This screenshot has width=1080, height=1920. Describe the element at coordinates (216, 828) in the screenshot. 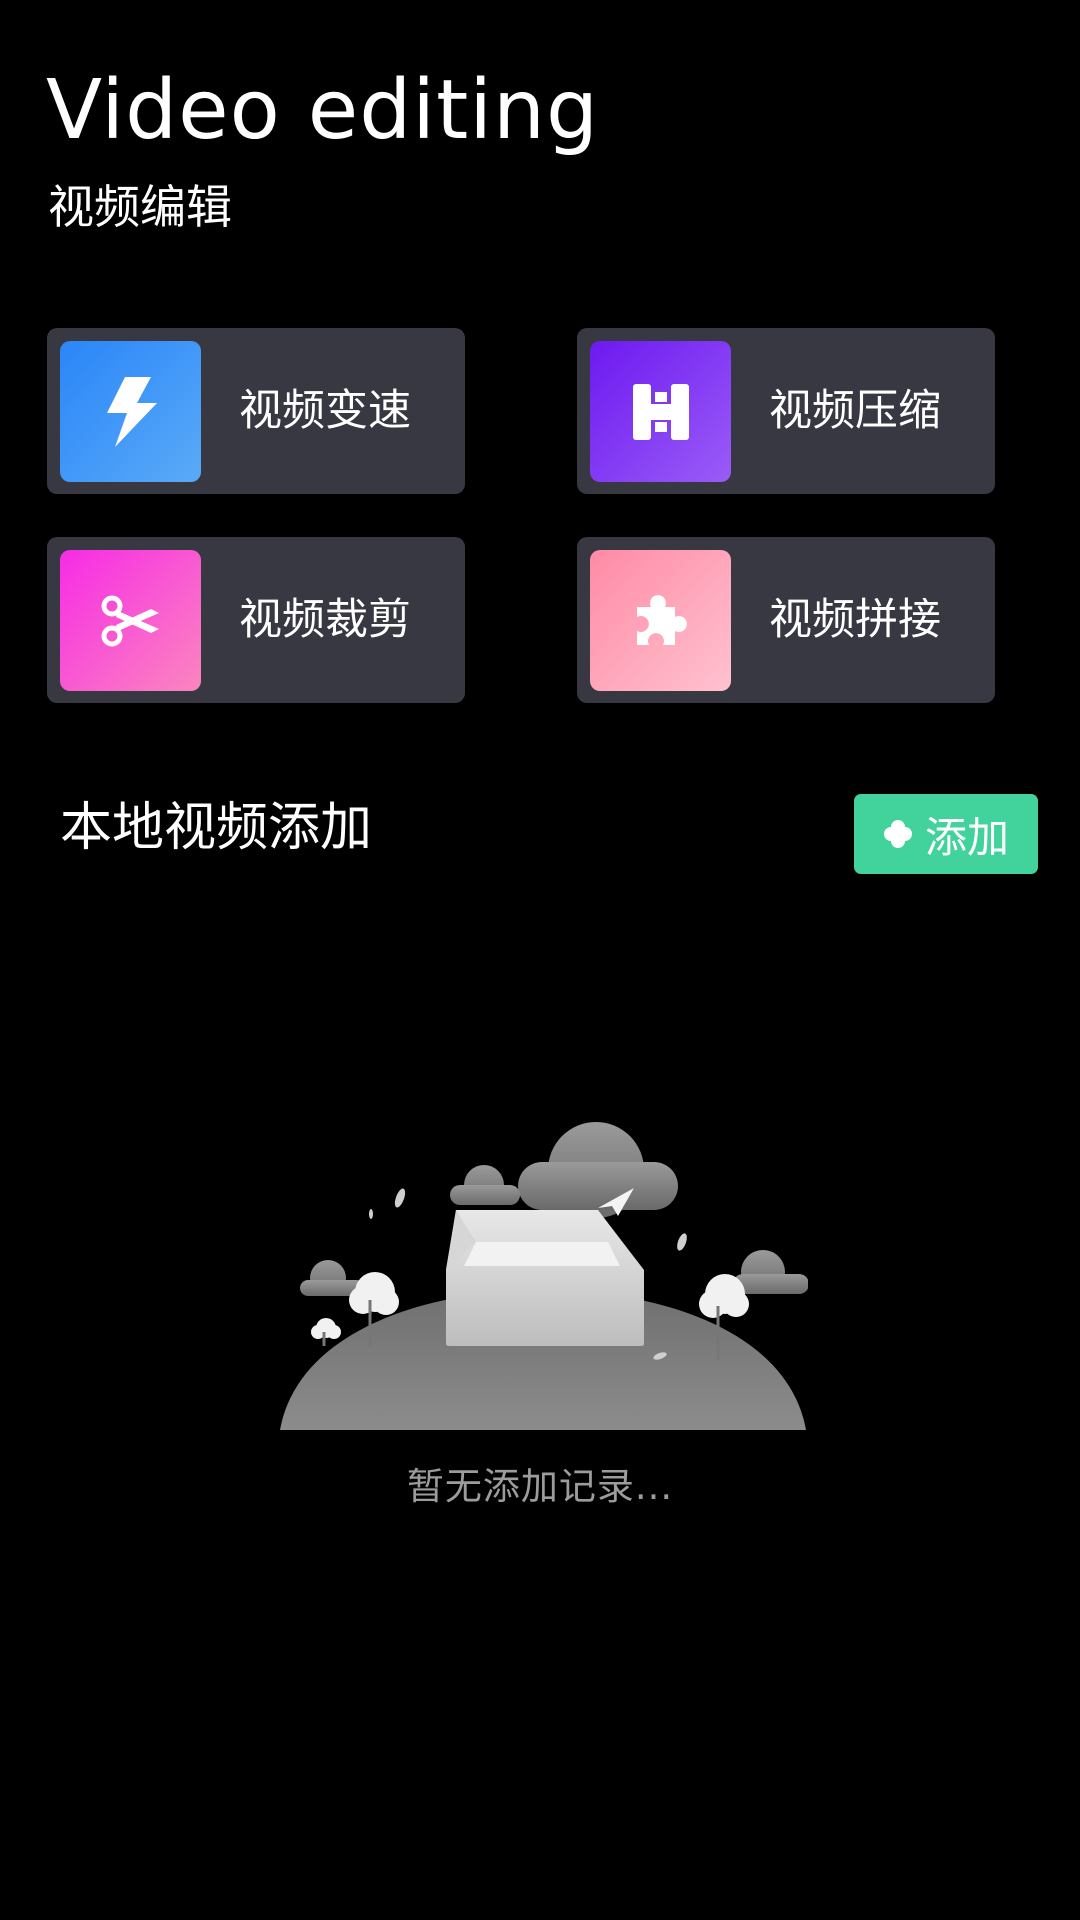

I see `local-video-title: 本地视频添加` at that location.